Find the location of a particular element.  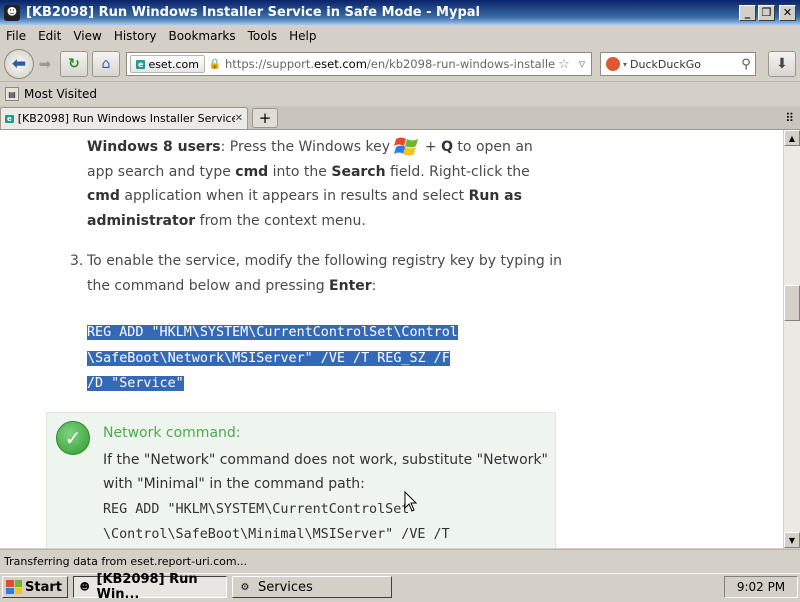

menu-edit: Edit is located at coordinates (49, 36).